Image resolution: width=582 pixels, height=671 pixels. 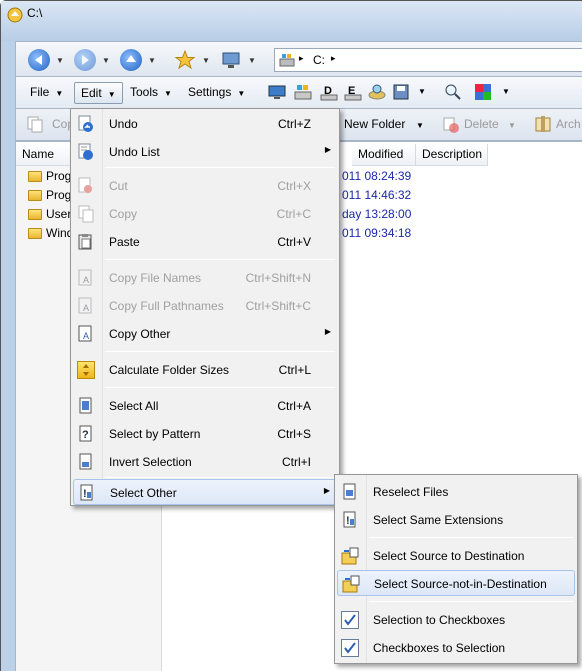 What do you see at coordinates (483, 92) in the screenshot?
I see `view-layout-icon` at bounding box center [483, 92].